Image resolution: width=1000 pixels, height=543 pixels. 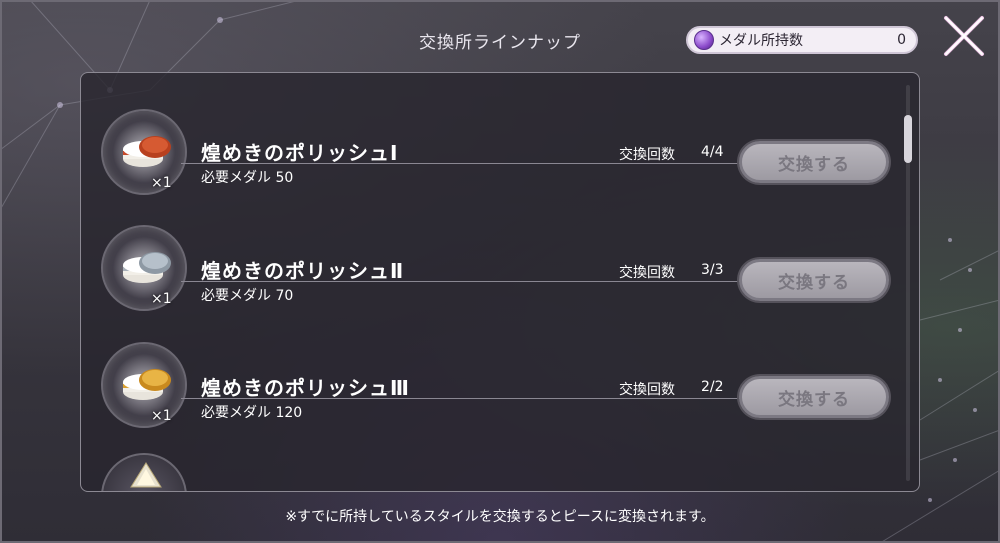 I want to click on polish-jar-silver-icon, so click(x=147, y=267).